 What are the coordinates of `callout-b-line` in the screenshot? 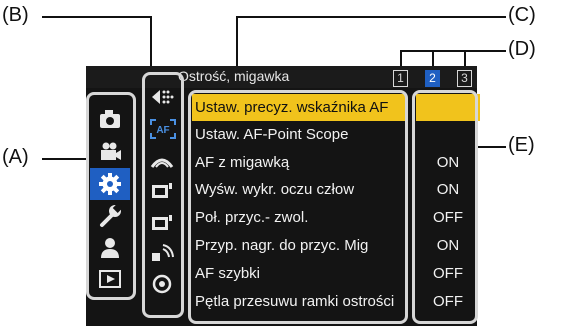 It's located at (97, 17).